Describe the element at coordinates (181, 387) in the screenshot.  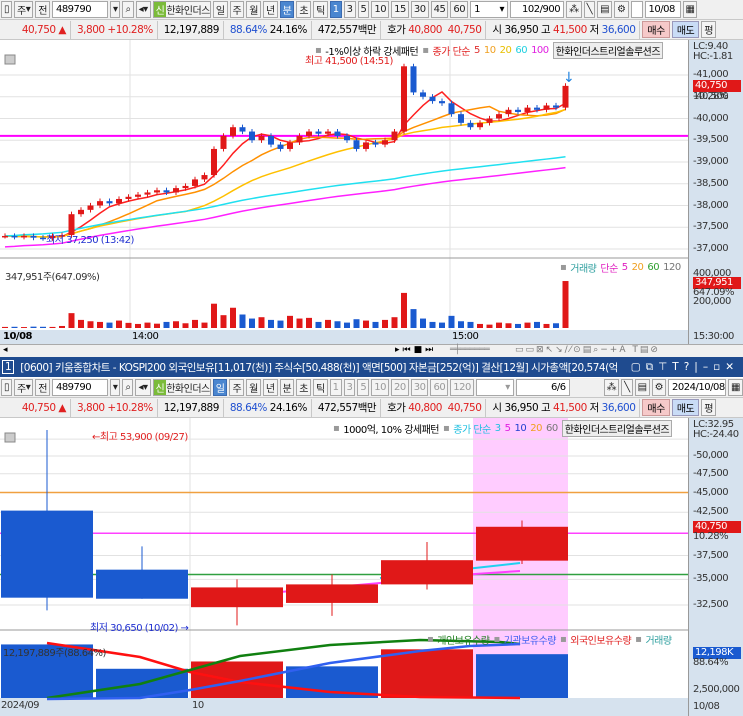
I see `stock-name-2: 신 한화인더스` at that location.